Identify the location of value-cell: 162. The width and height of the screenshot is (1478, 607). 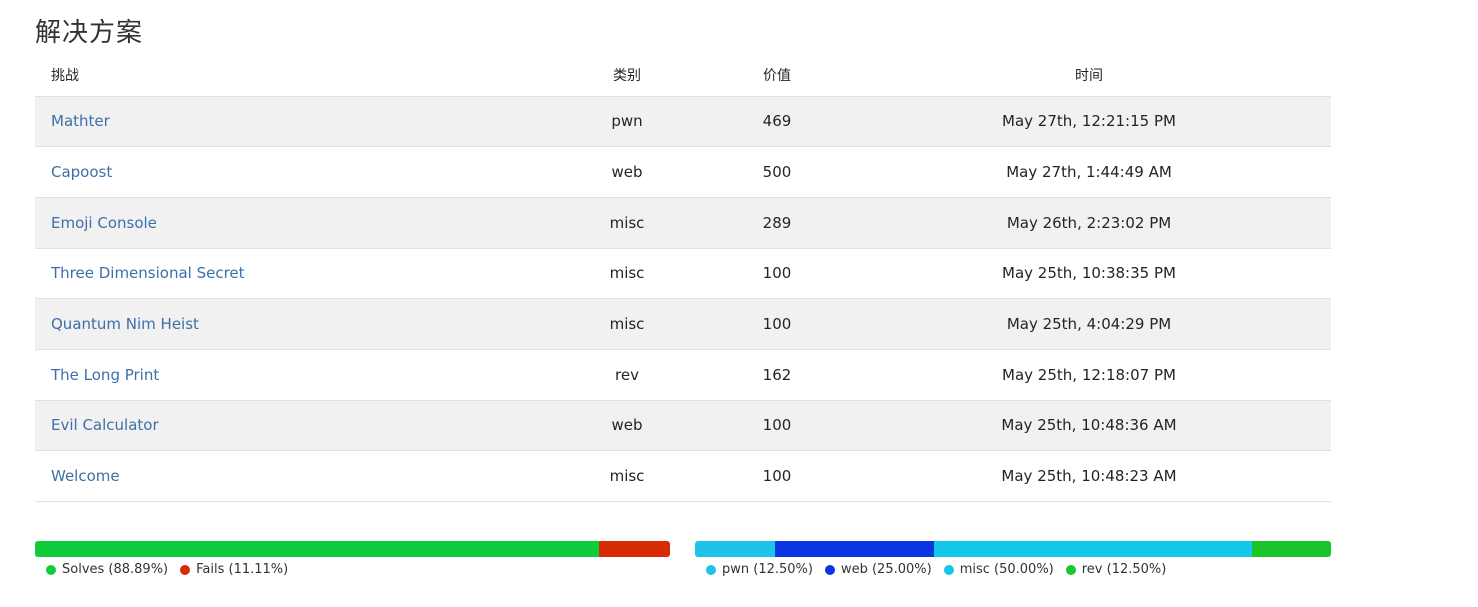
(777, 375).